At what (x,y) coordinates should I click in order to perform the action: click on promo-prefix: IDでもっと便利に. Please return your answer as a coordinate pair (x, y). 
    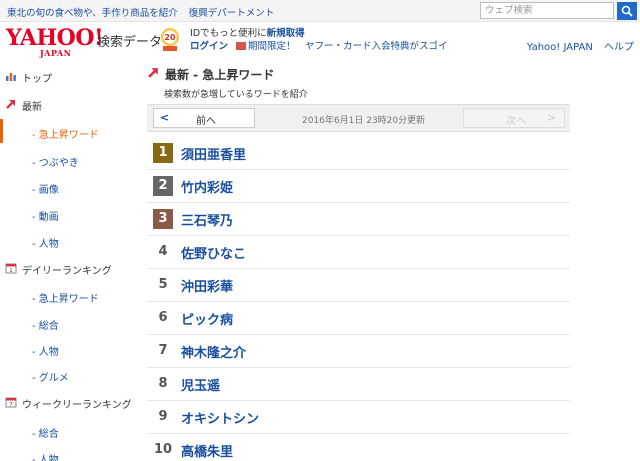
    Looking at the image, I should click on (228, 33).